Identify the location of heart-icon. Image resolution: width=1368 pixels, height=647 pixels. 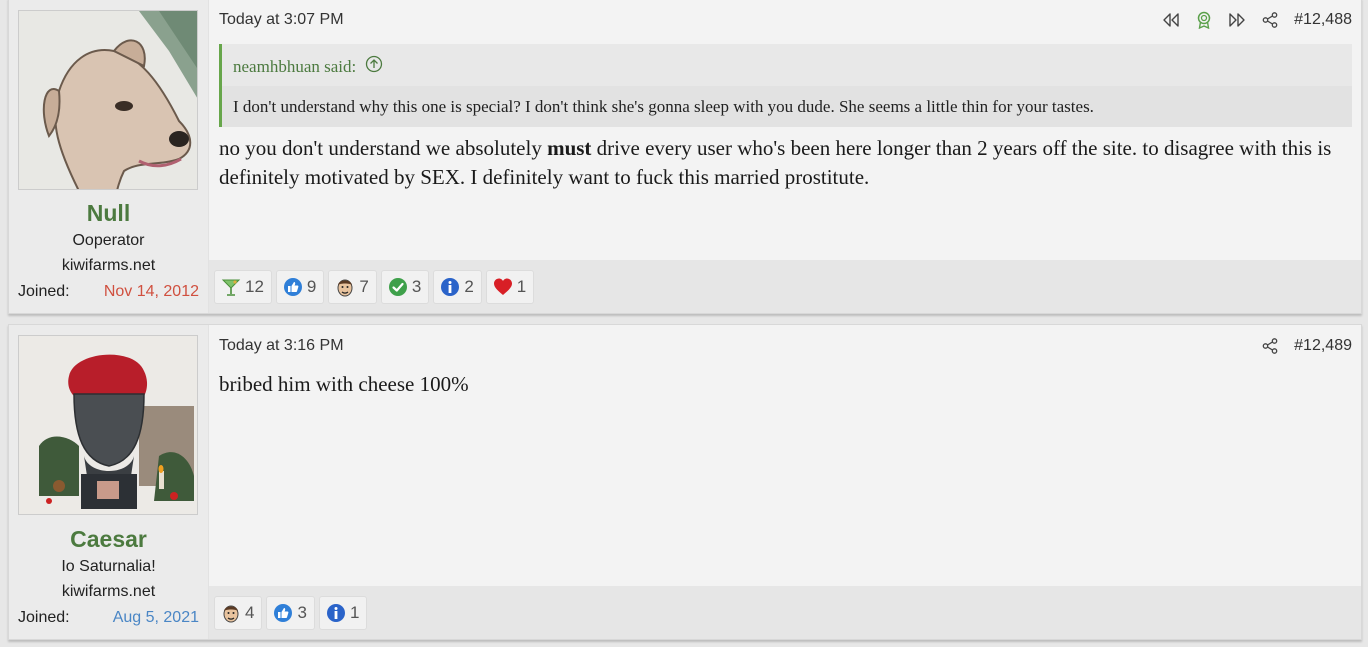
(502, 286).